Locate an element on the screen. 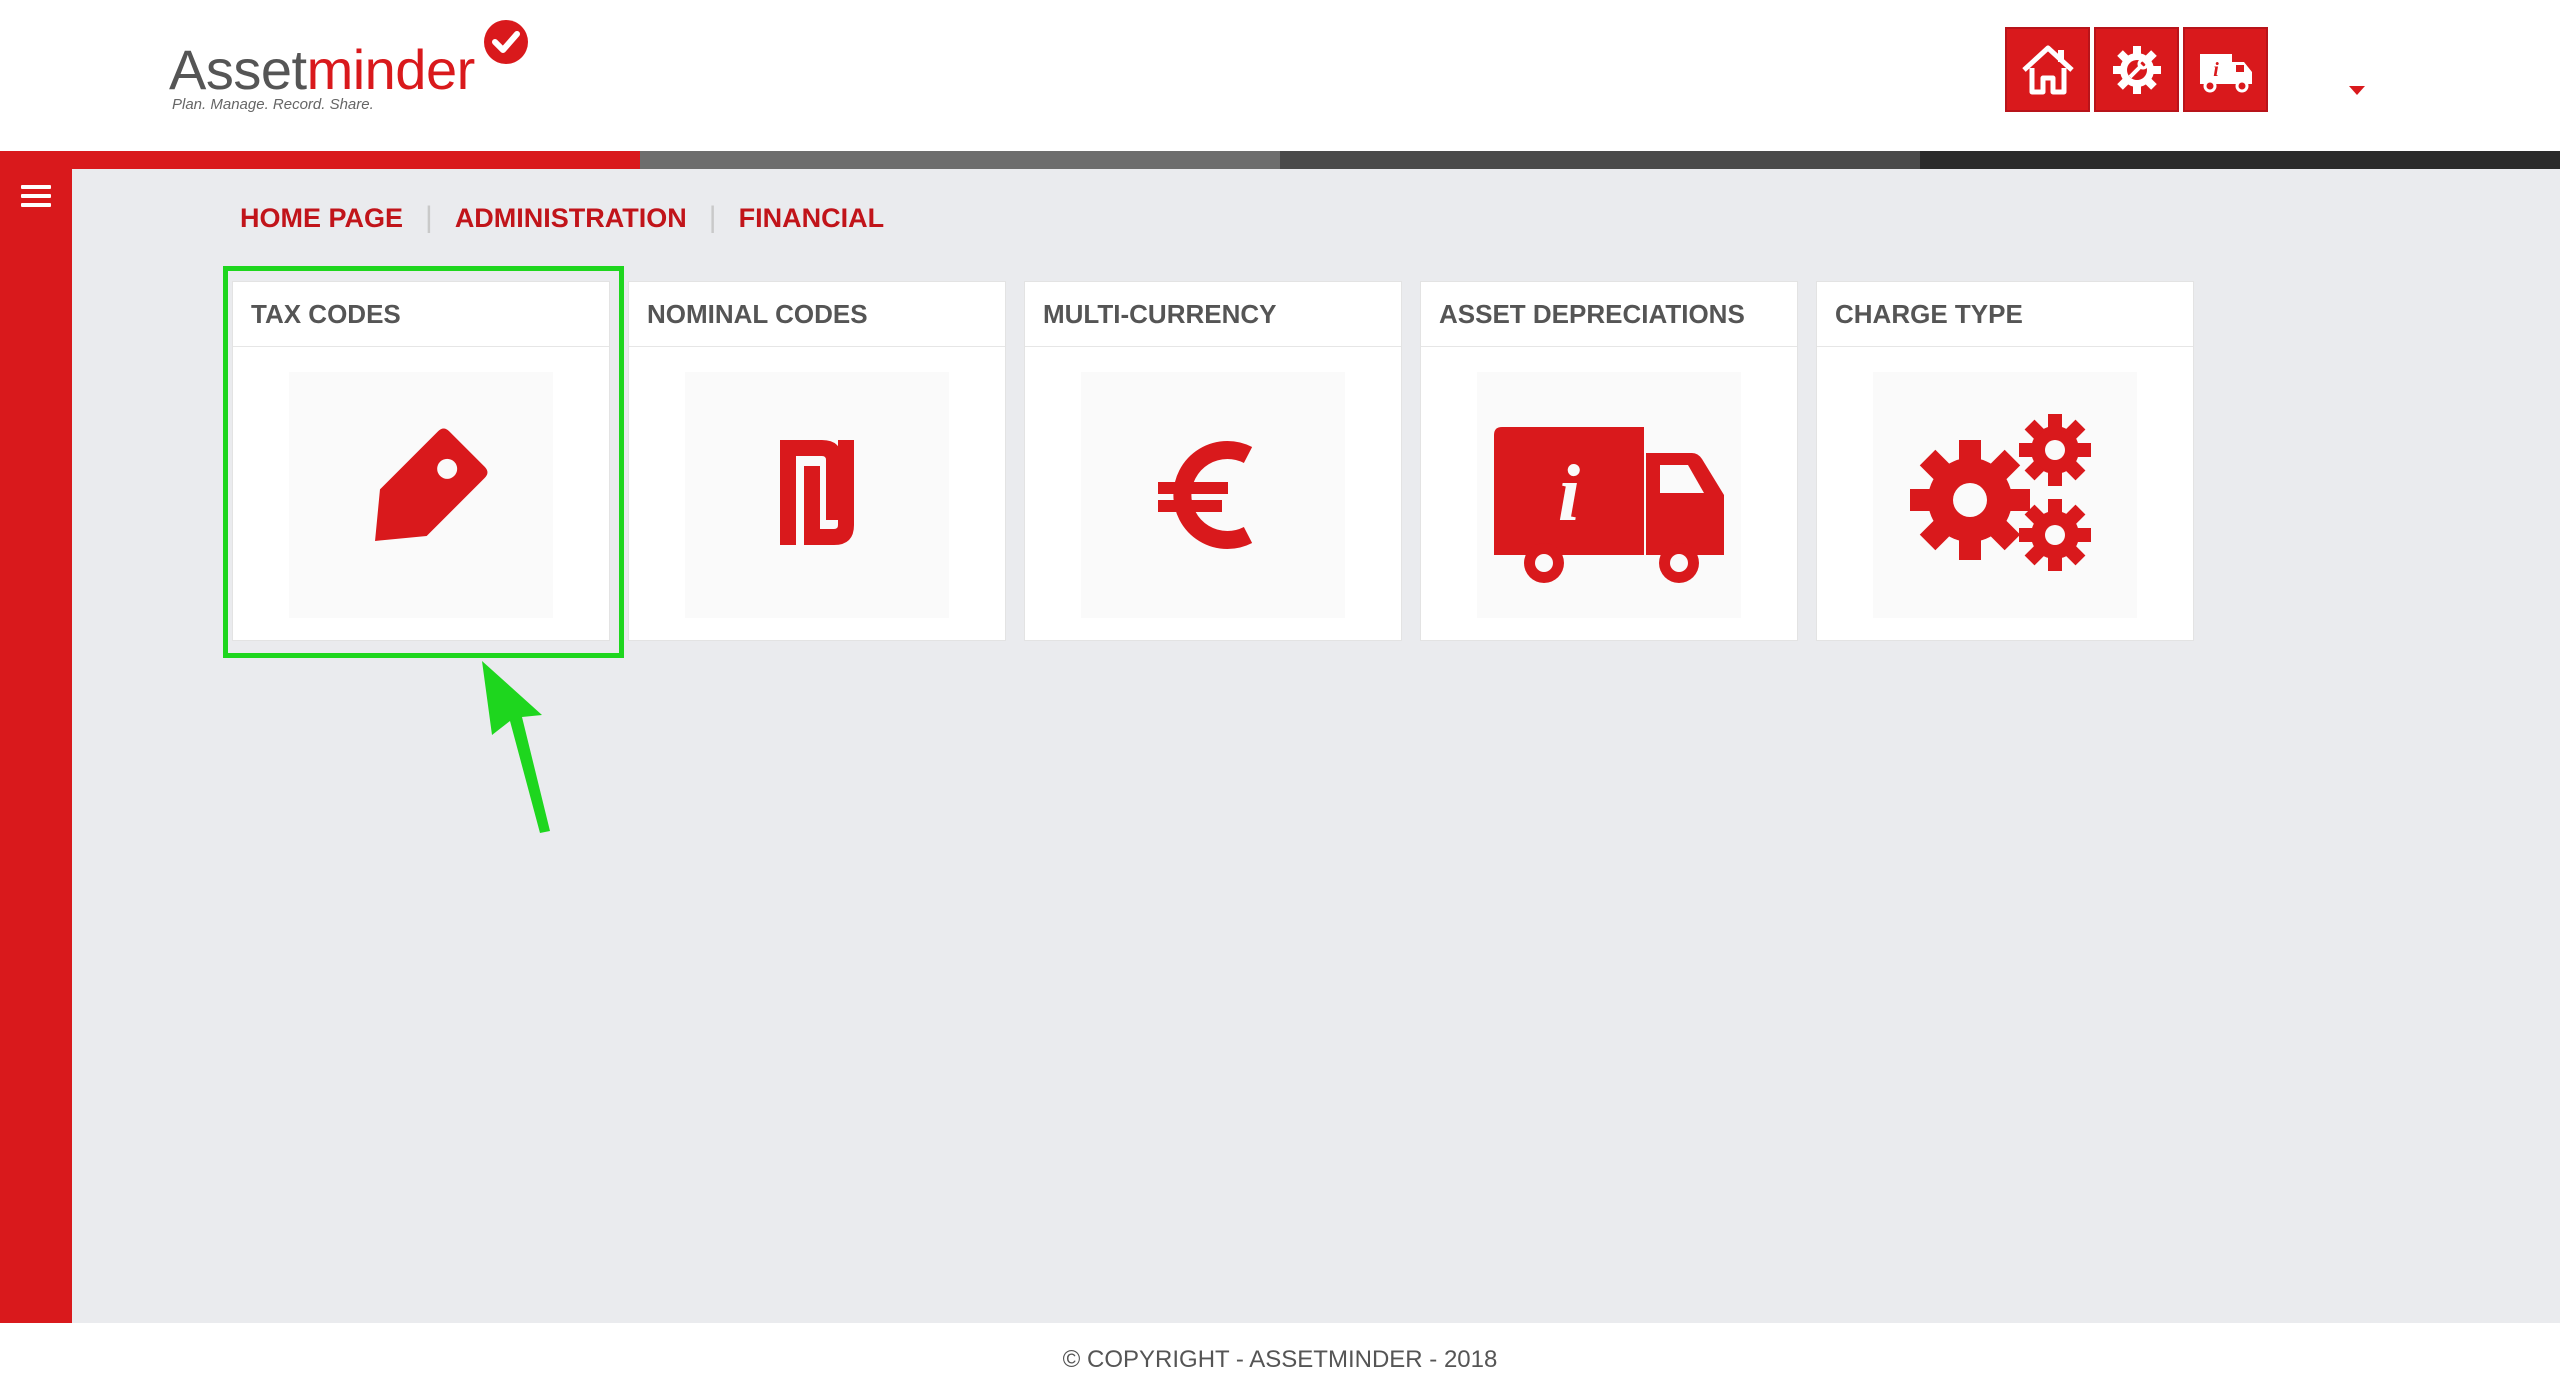  tile-tax-codes: TAX CODES is located at coordinates (421, 461).